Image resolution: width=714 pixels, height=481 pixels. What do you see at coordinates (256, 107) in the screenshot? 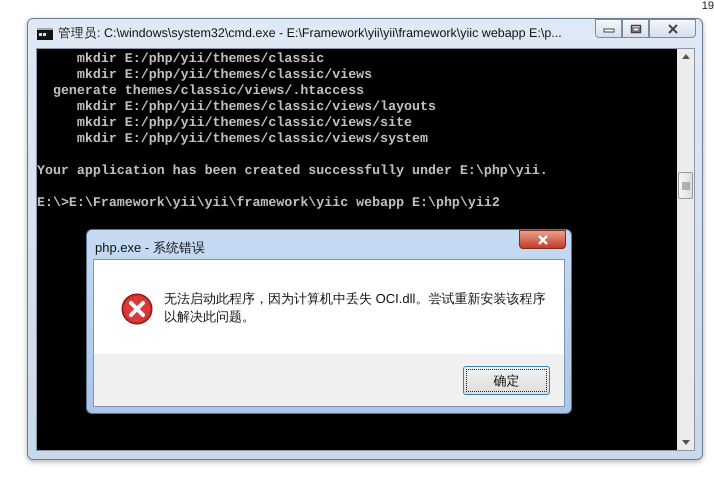
I see `console-line: mkdir E:/php/yii/themes/classic/views/layouts` at bounding box center [256, 107].